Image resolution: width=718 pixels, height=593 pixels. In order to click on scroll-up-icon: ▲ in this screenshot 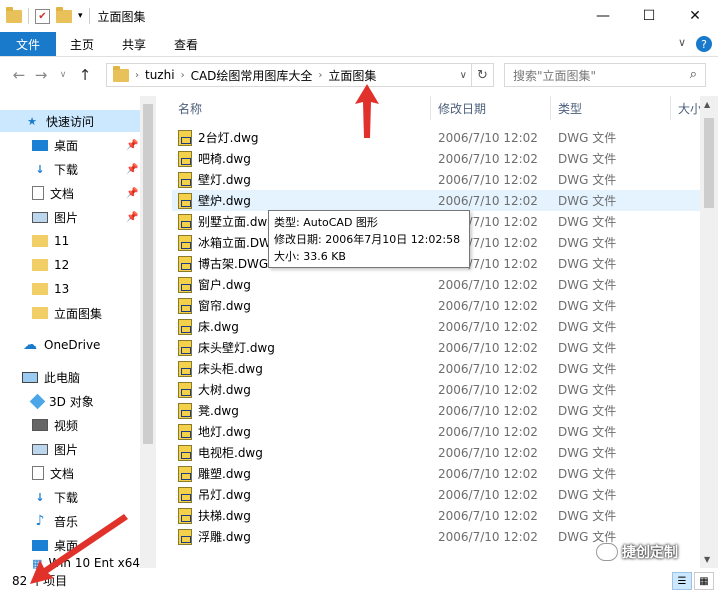, I will do `click(707, 104)`.